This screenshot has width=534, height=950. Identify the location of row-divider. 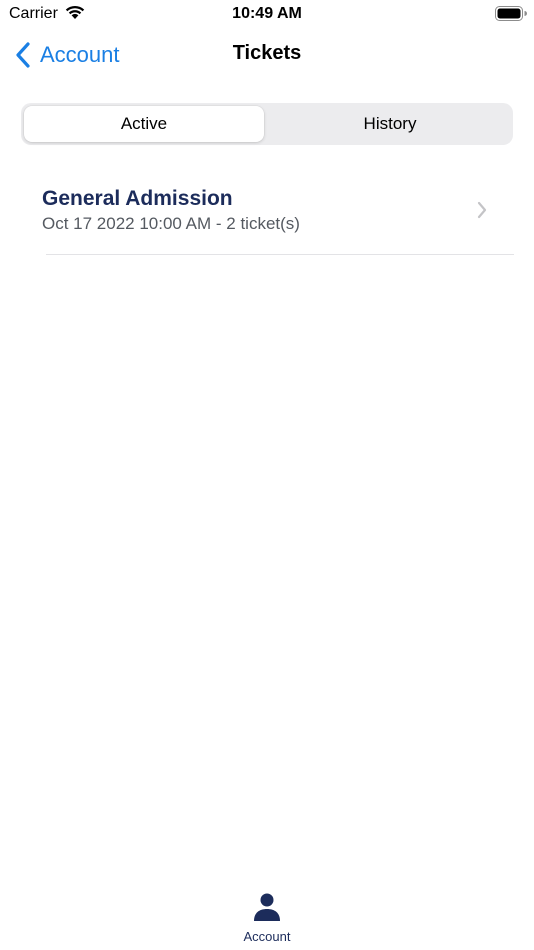
(280, 254).